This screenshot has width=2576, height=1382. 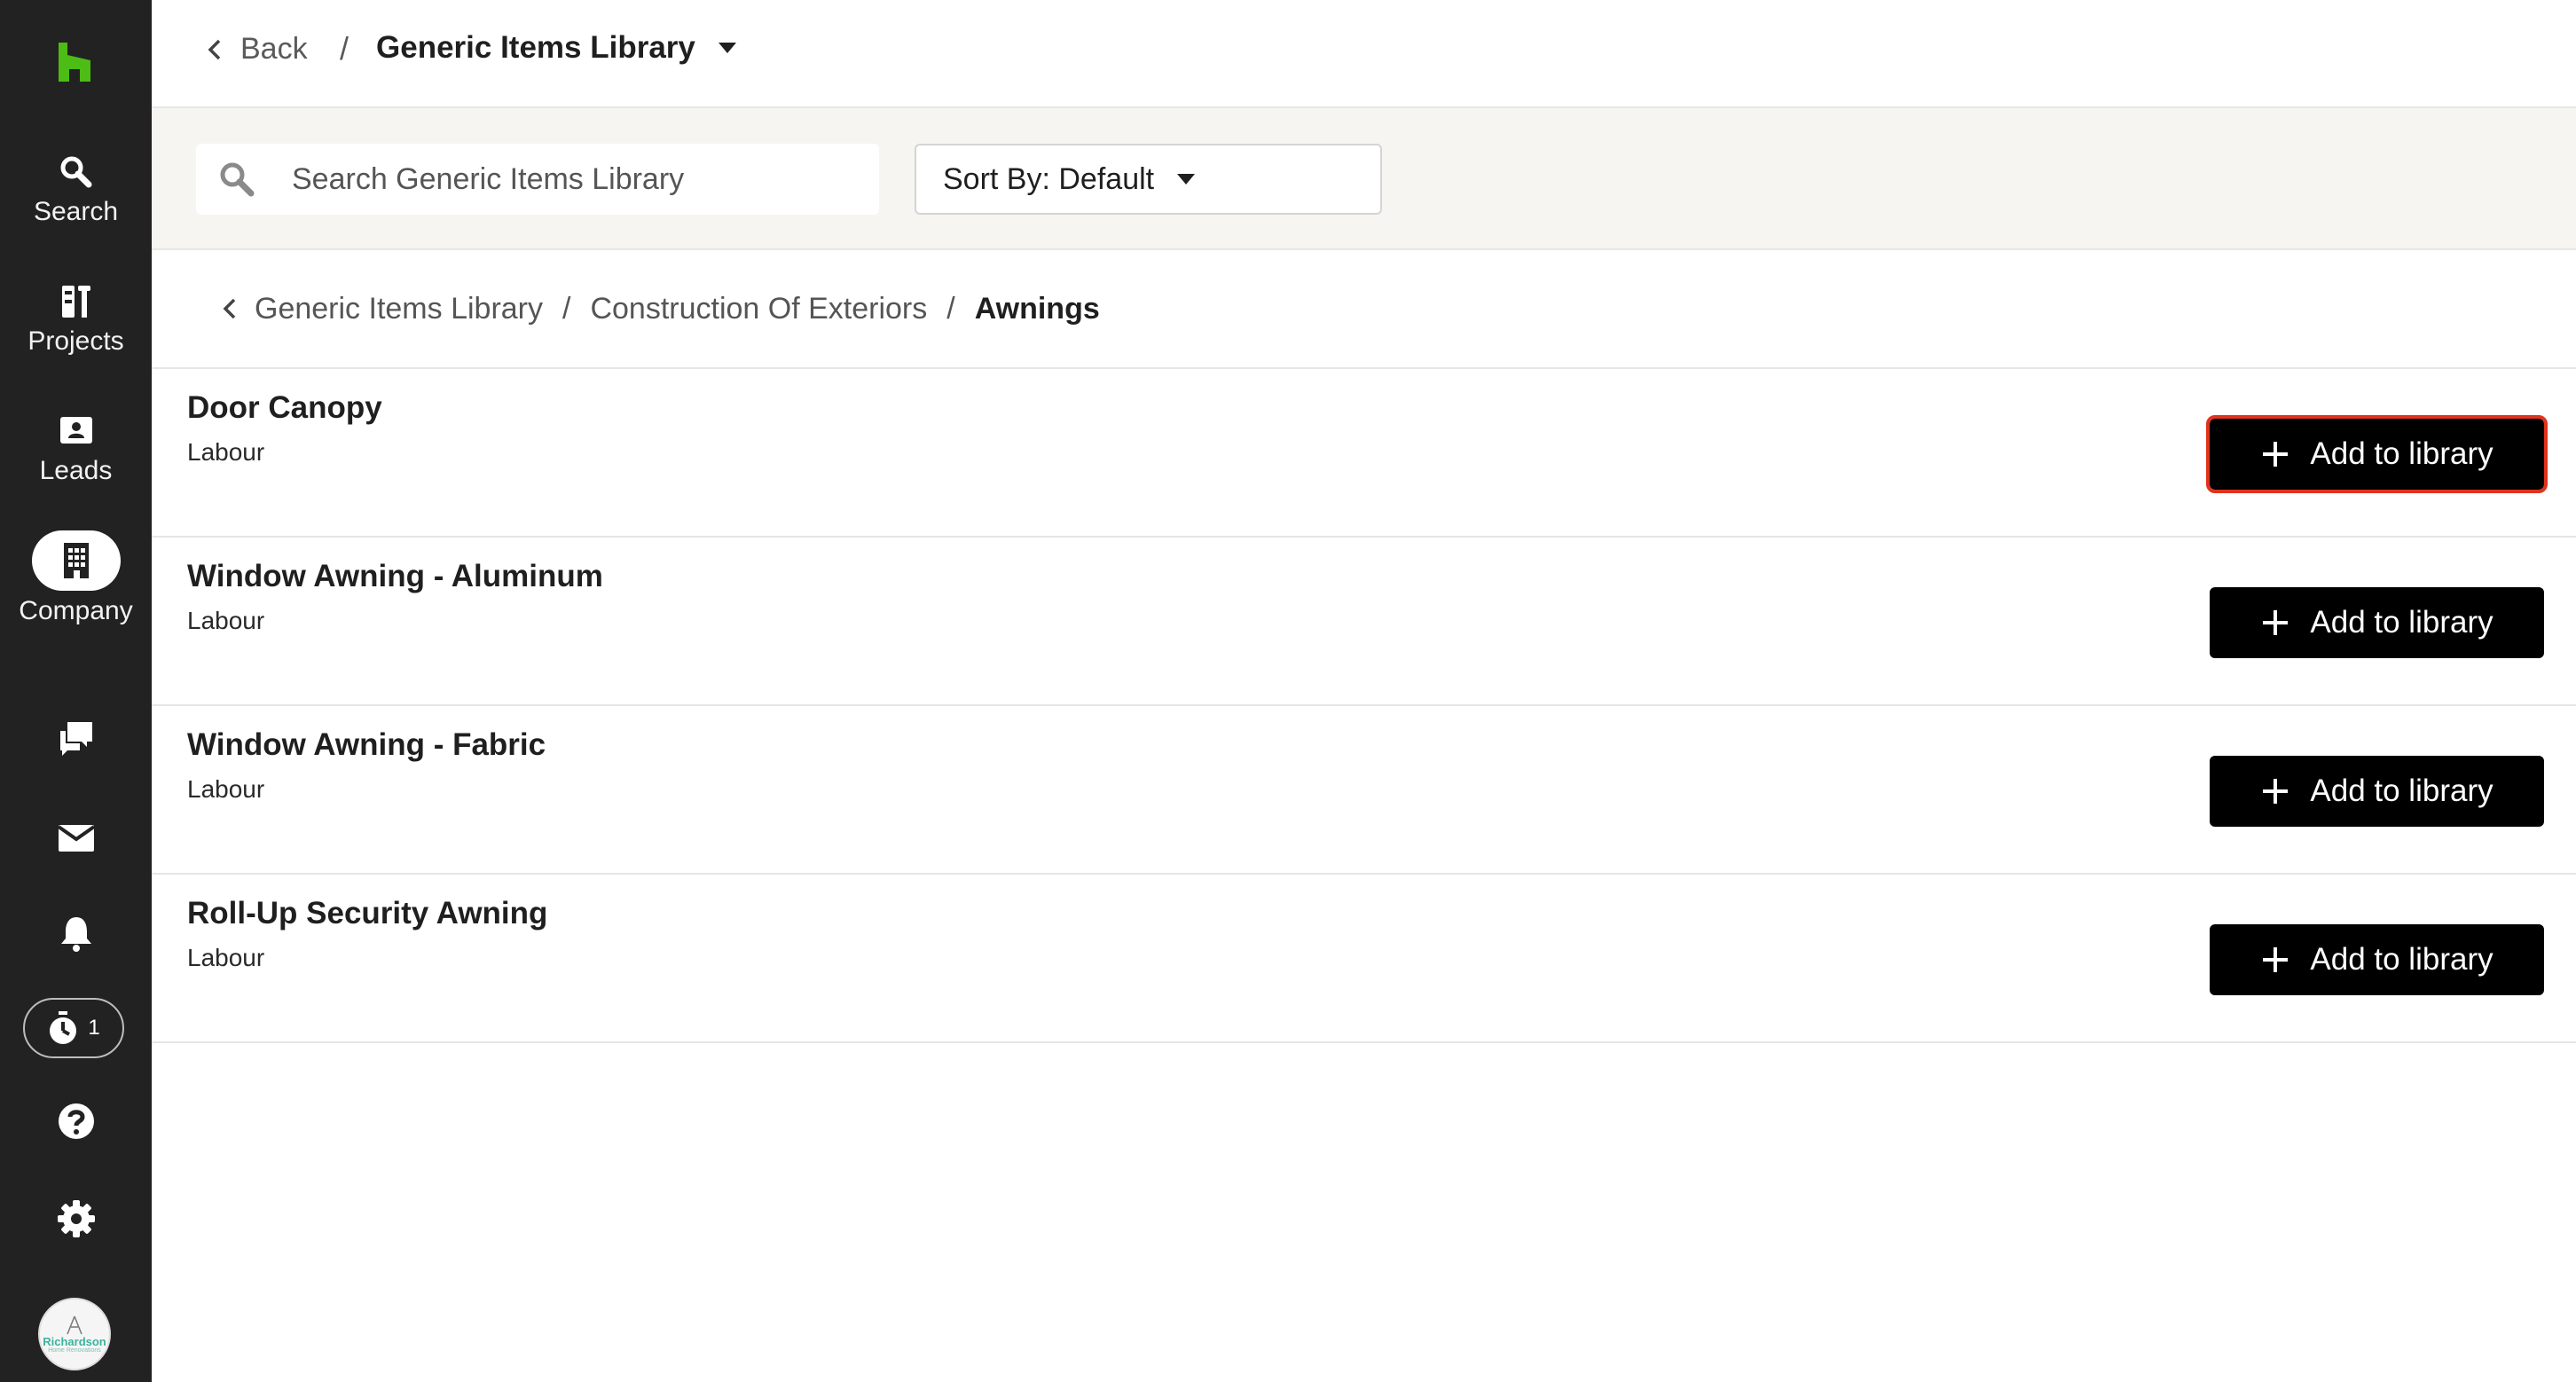 What do you see at coordinates (76, 470) in the screenshot?
I see `sidebar-item-label: Leads` at bounding box center [76, 470].